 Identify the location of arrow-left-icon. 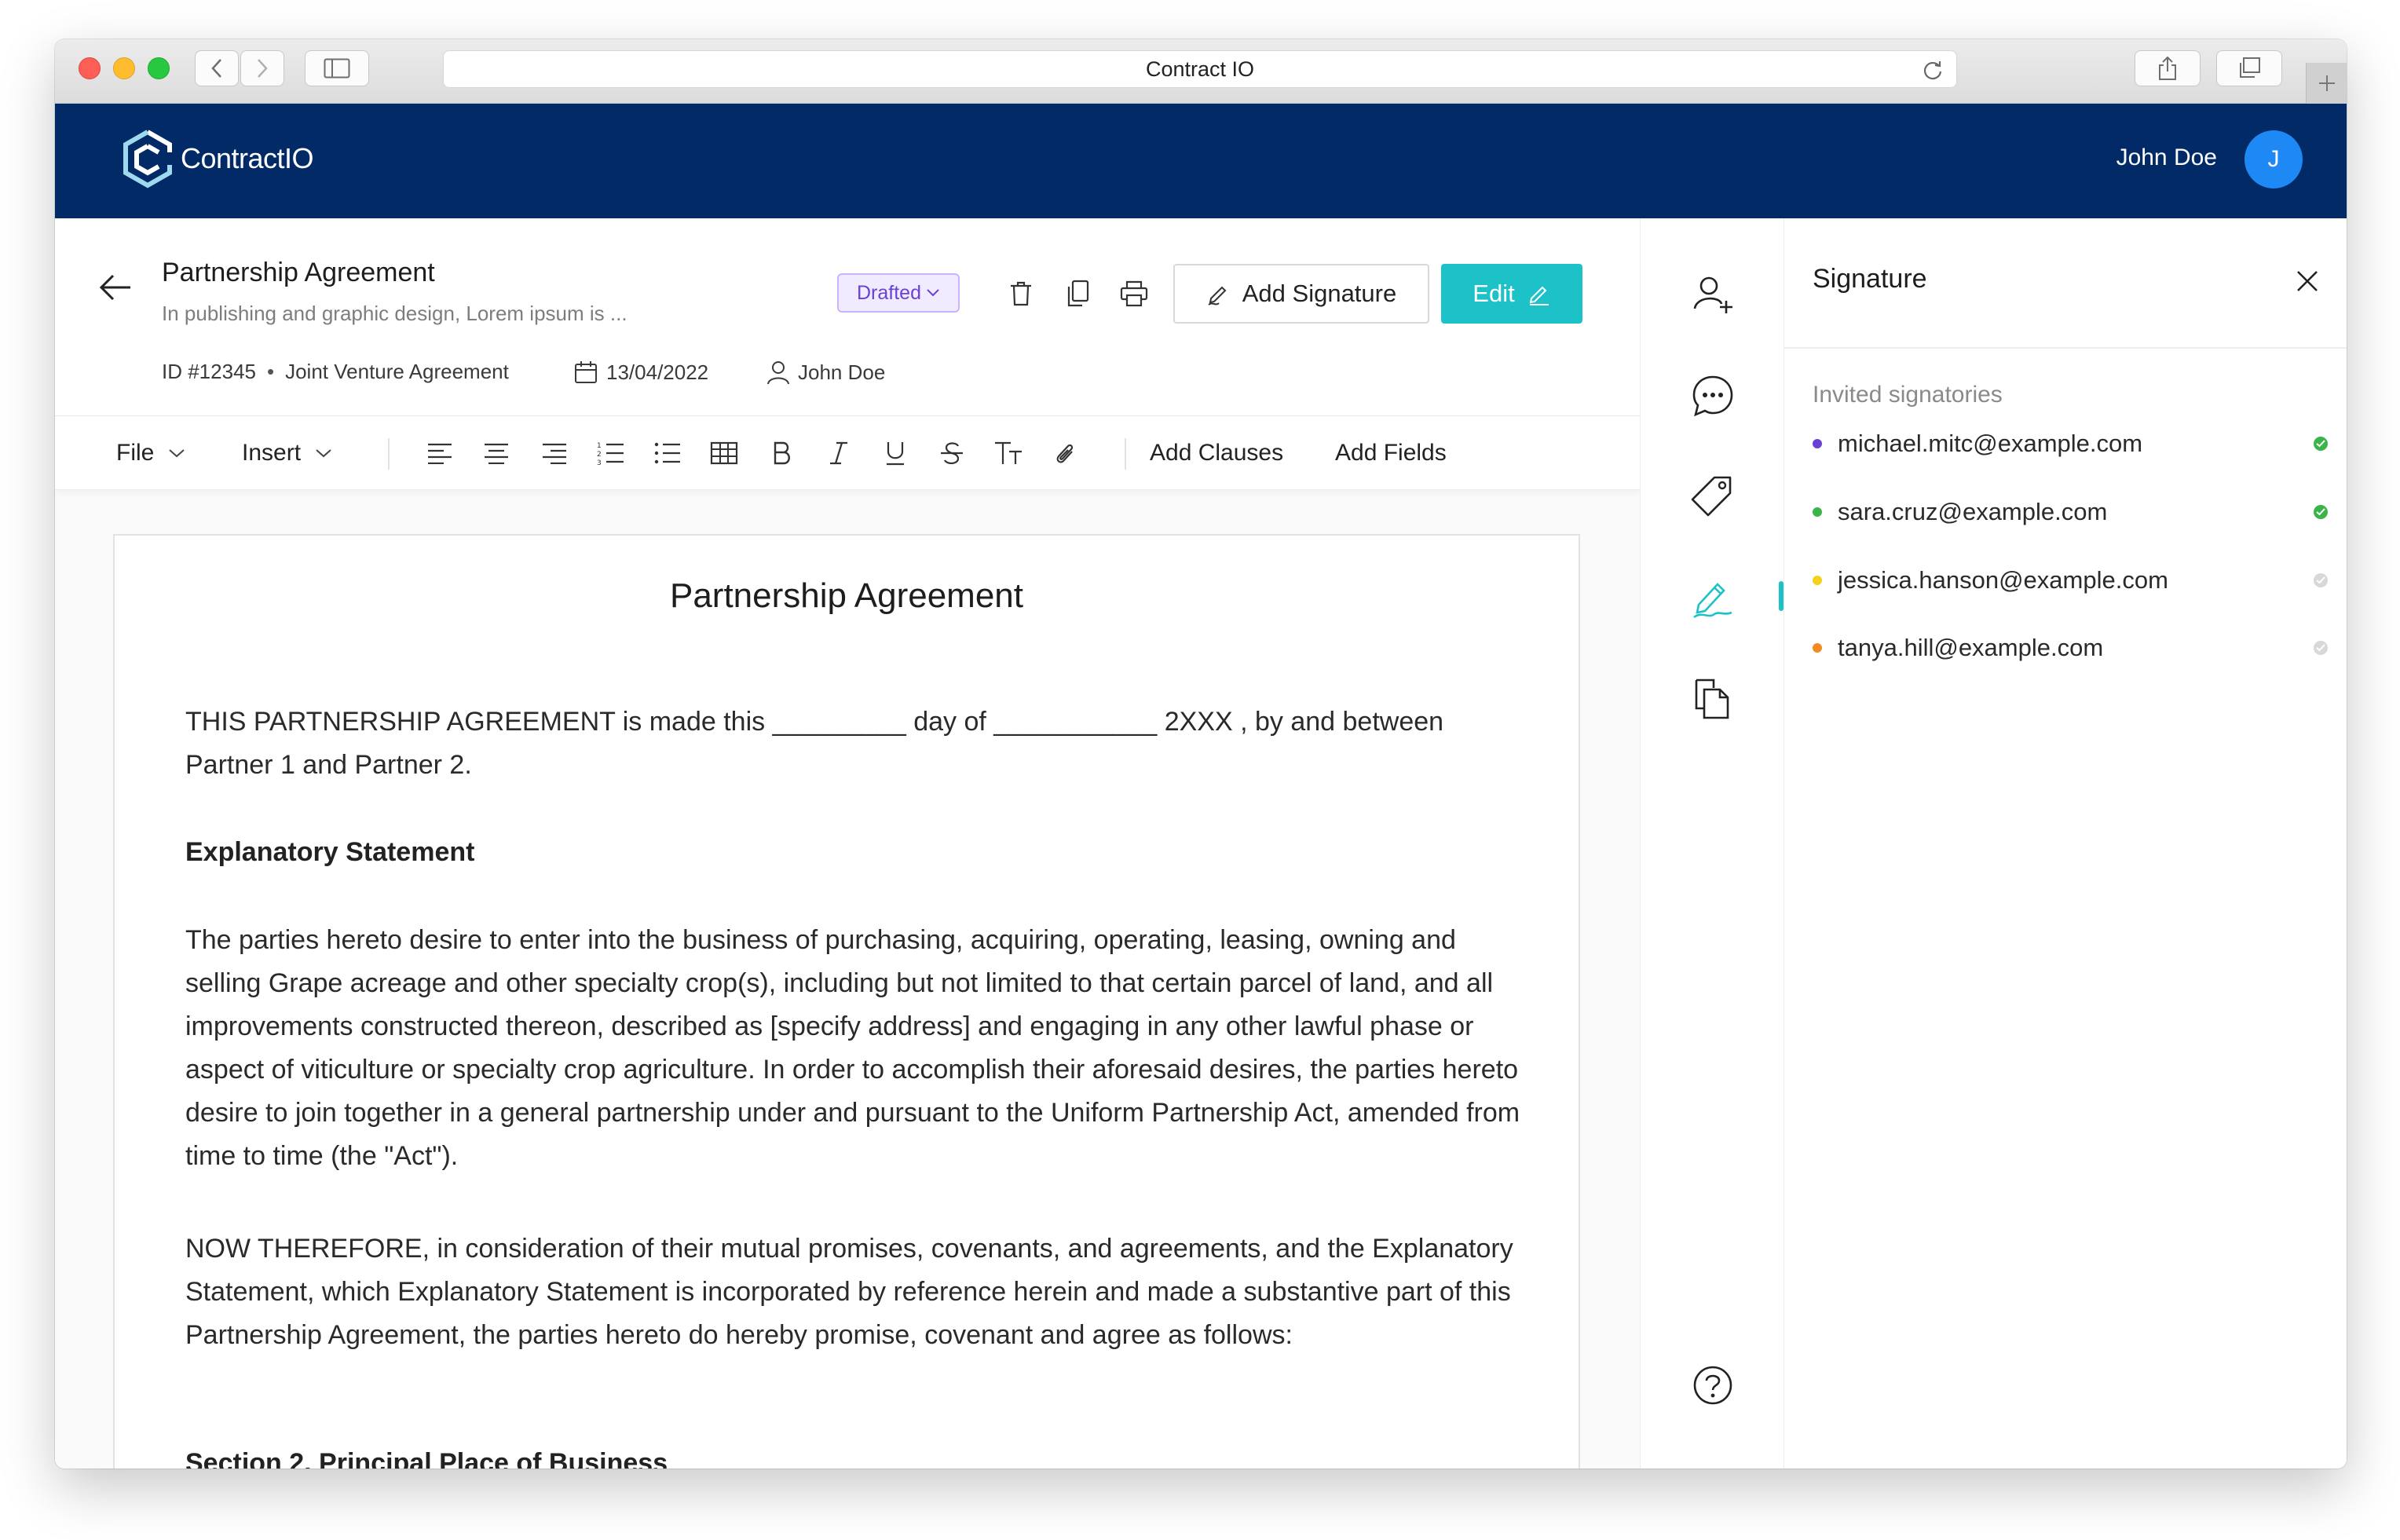
(115, 287).